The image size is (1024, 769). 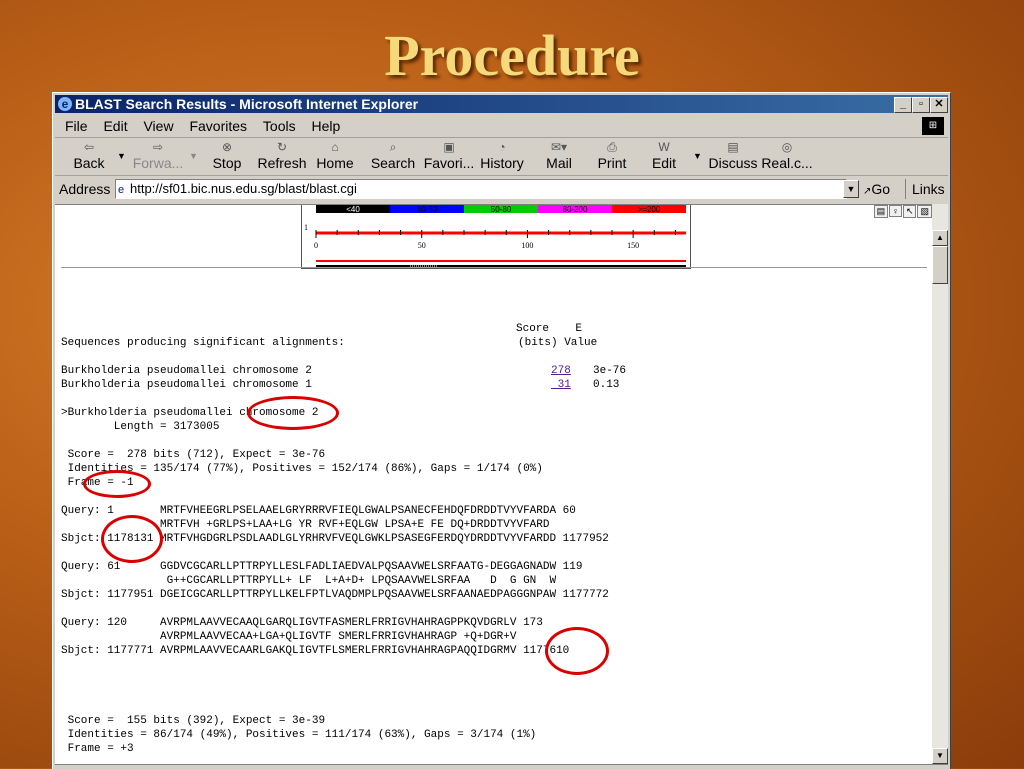 What do you see at coordinates (649, 209) in the screenshot?
I see `legend-label-4: >=200` at bounding box center [649, 209].